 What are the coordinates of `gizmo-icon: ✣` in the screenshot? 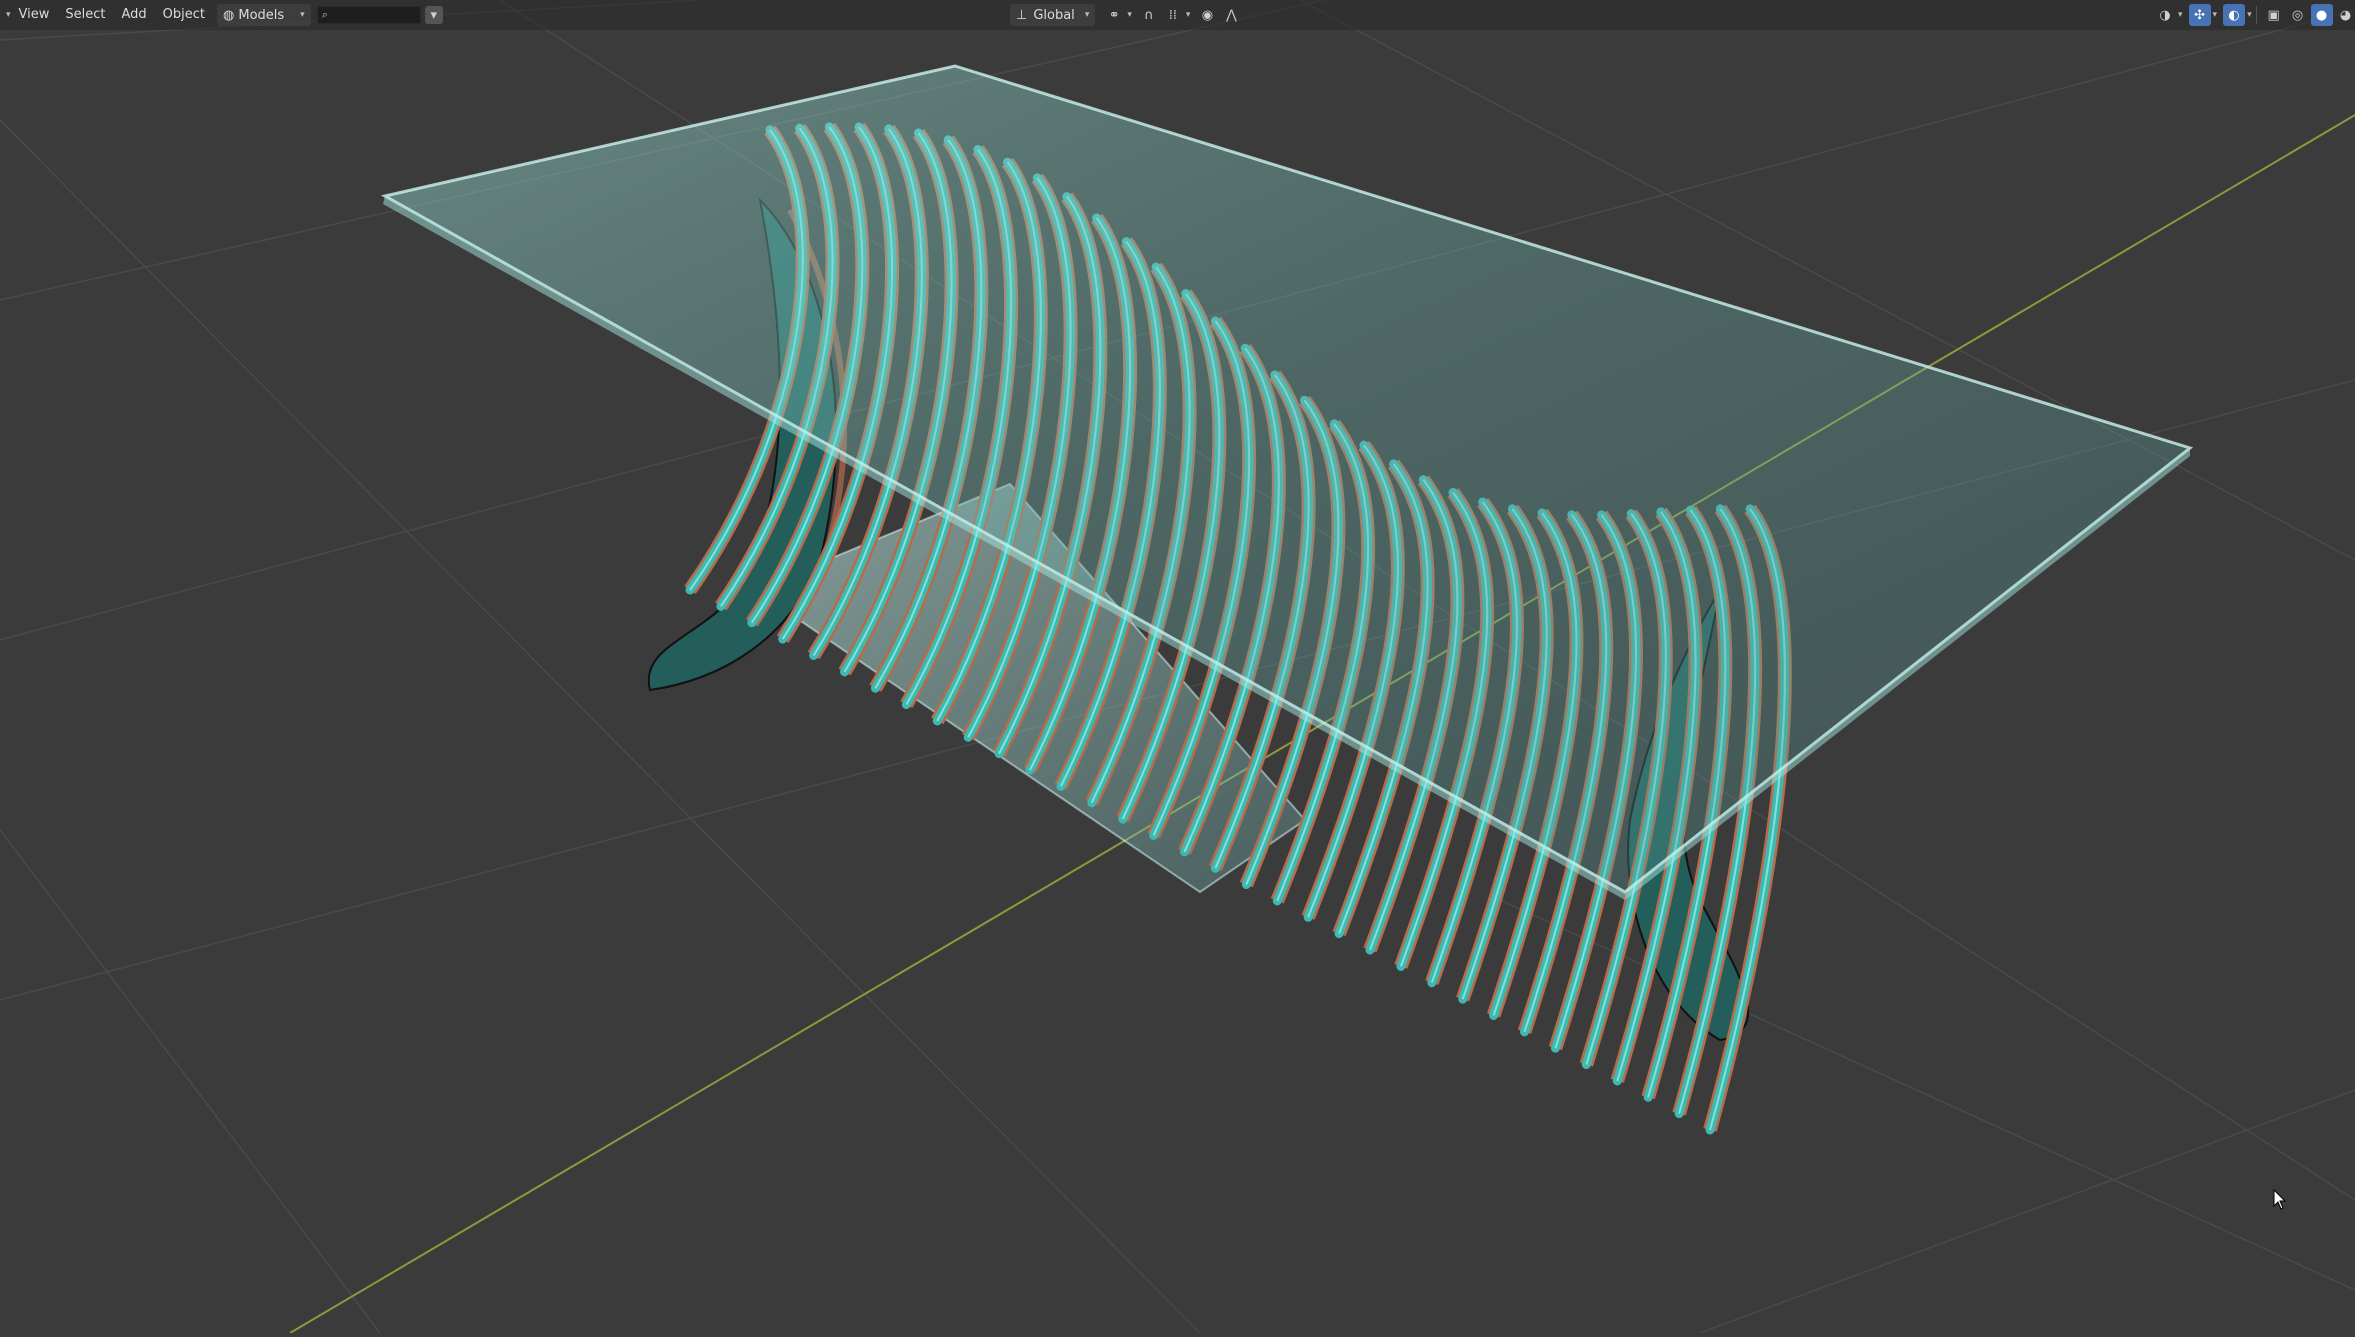 It's located at (2199, 15).